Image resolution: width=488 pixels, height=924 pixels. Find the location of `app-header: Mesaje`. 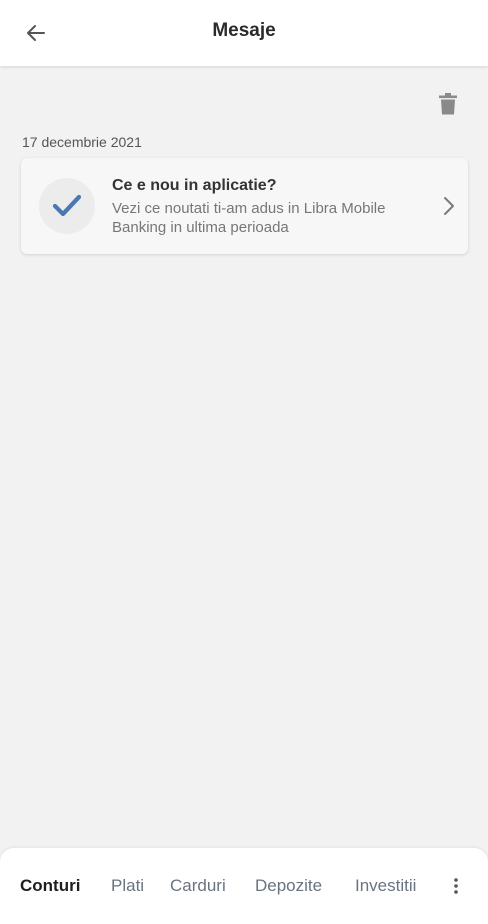

app-header: Mesaje is located at coordinates (244, 33).